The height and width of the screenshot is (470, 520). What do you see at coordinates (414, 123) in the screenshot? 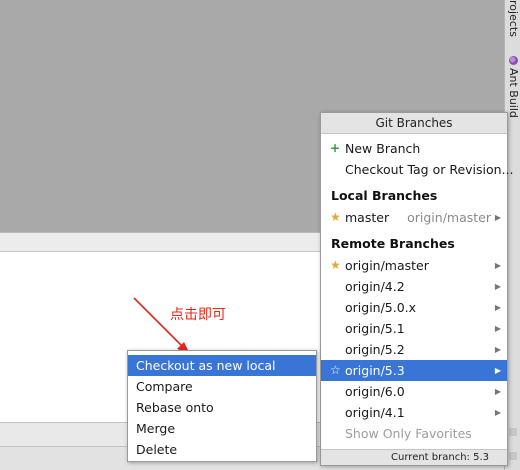
I see `popup-title: Git Branches` at bounding box center [414, 123].